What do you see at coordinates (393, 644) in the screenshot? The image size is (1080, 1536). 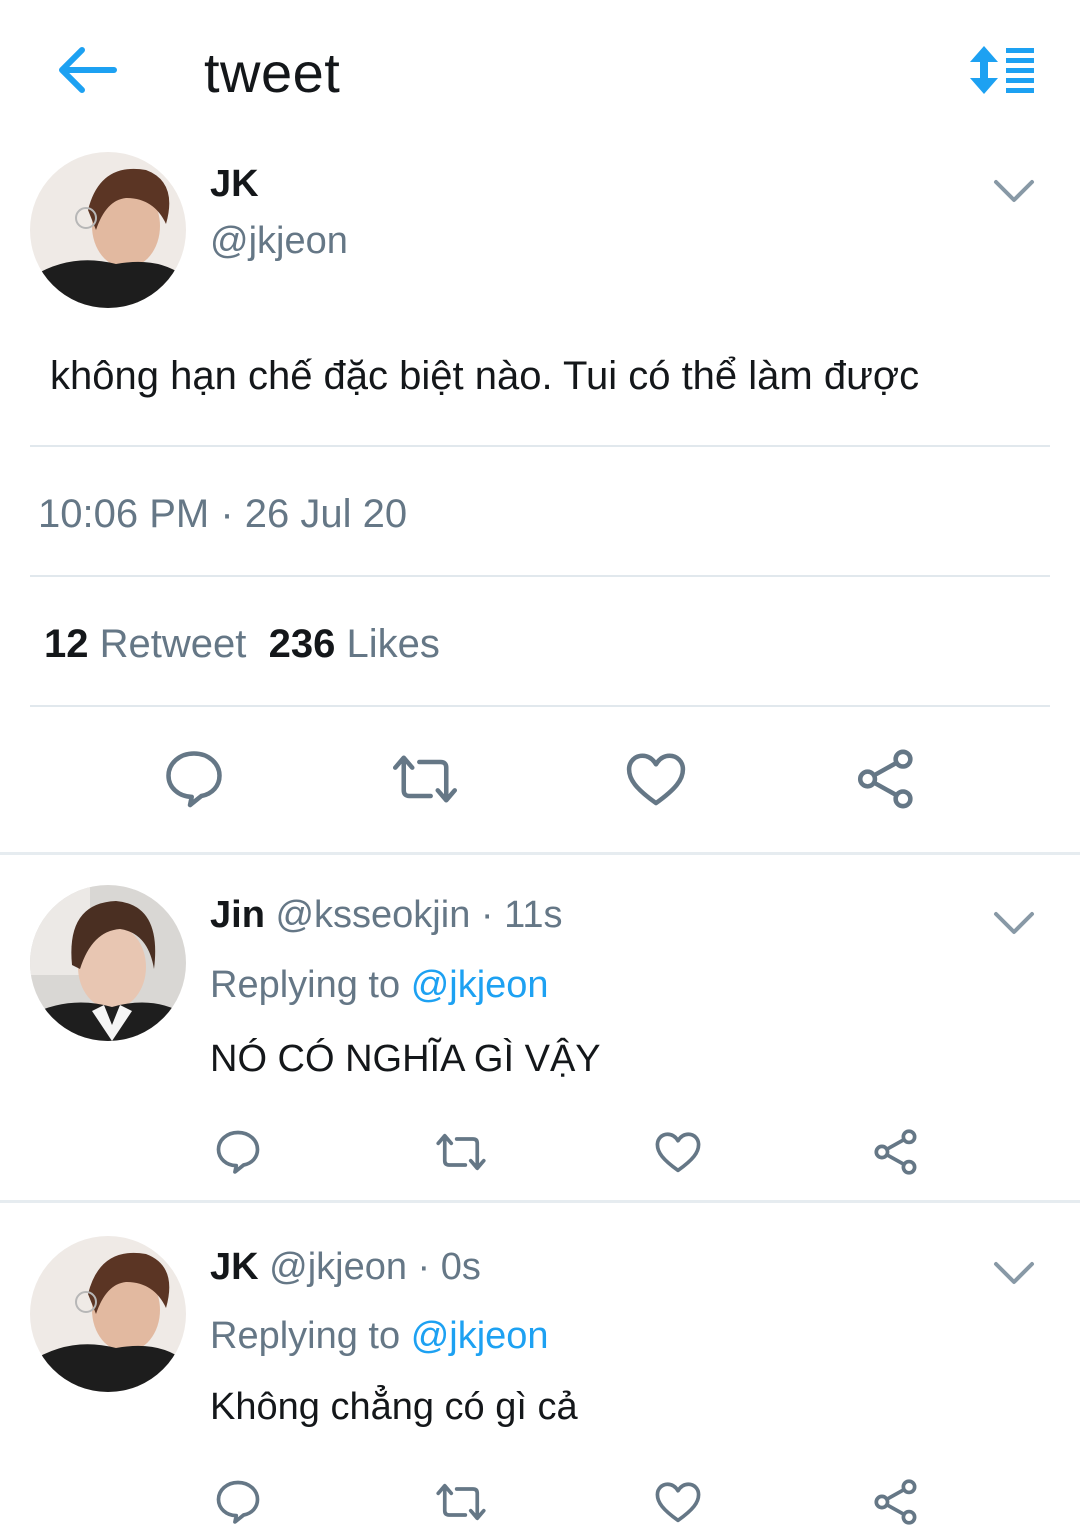 I see `likes-label: Likes` at bounding box center [393, 644].